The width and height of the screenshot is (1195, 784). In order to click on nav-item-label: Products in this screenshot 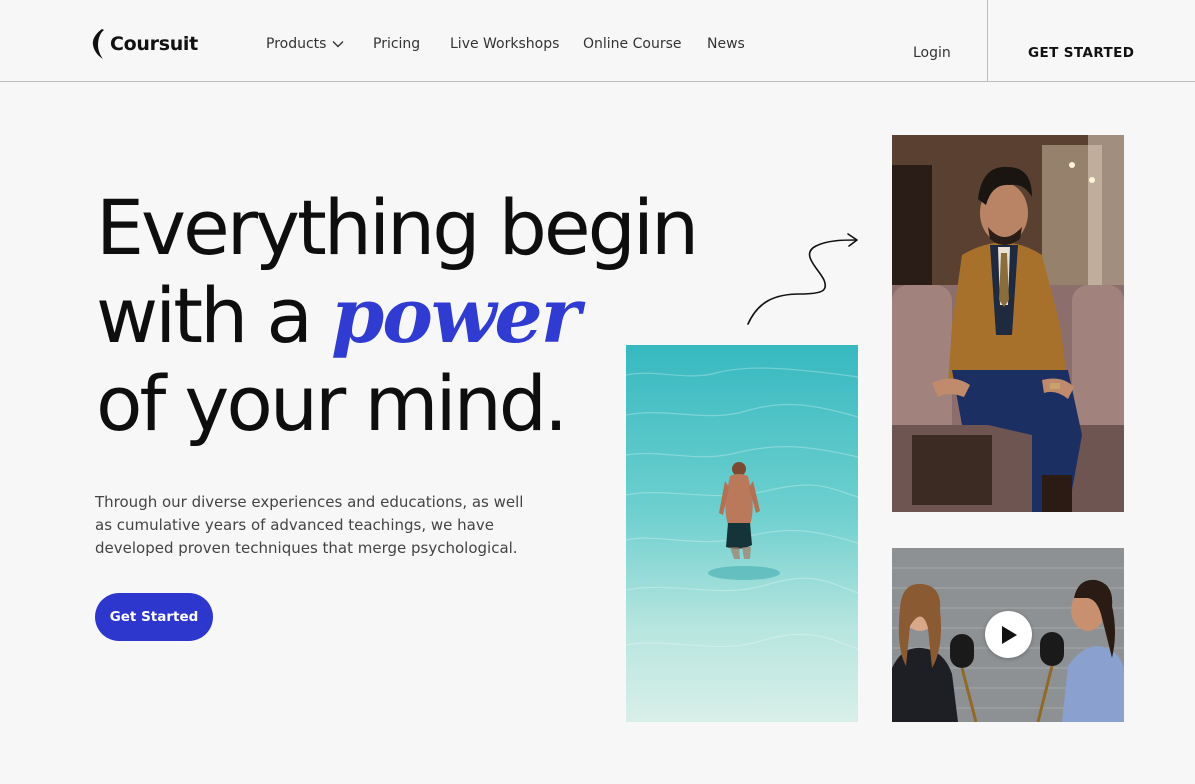, I will do `click(296, 44)`.